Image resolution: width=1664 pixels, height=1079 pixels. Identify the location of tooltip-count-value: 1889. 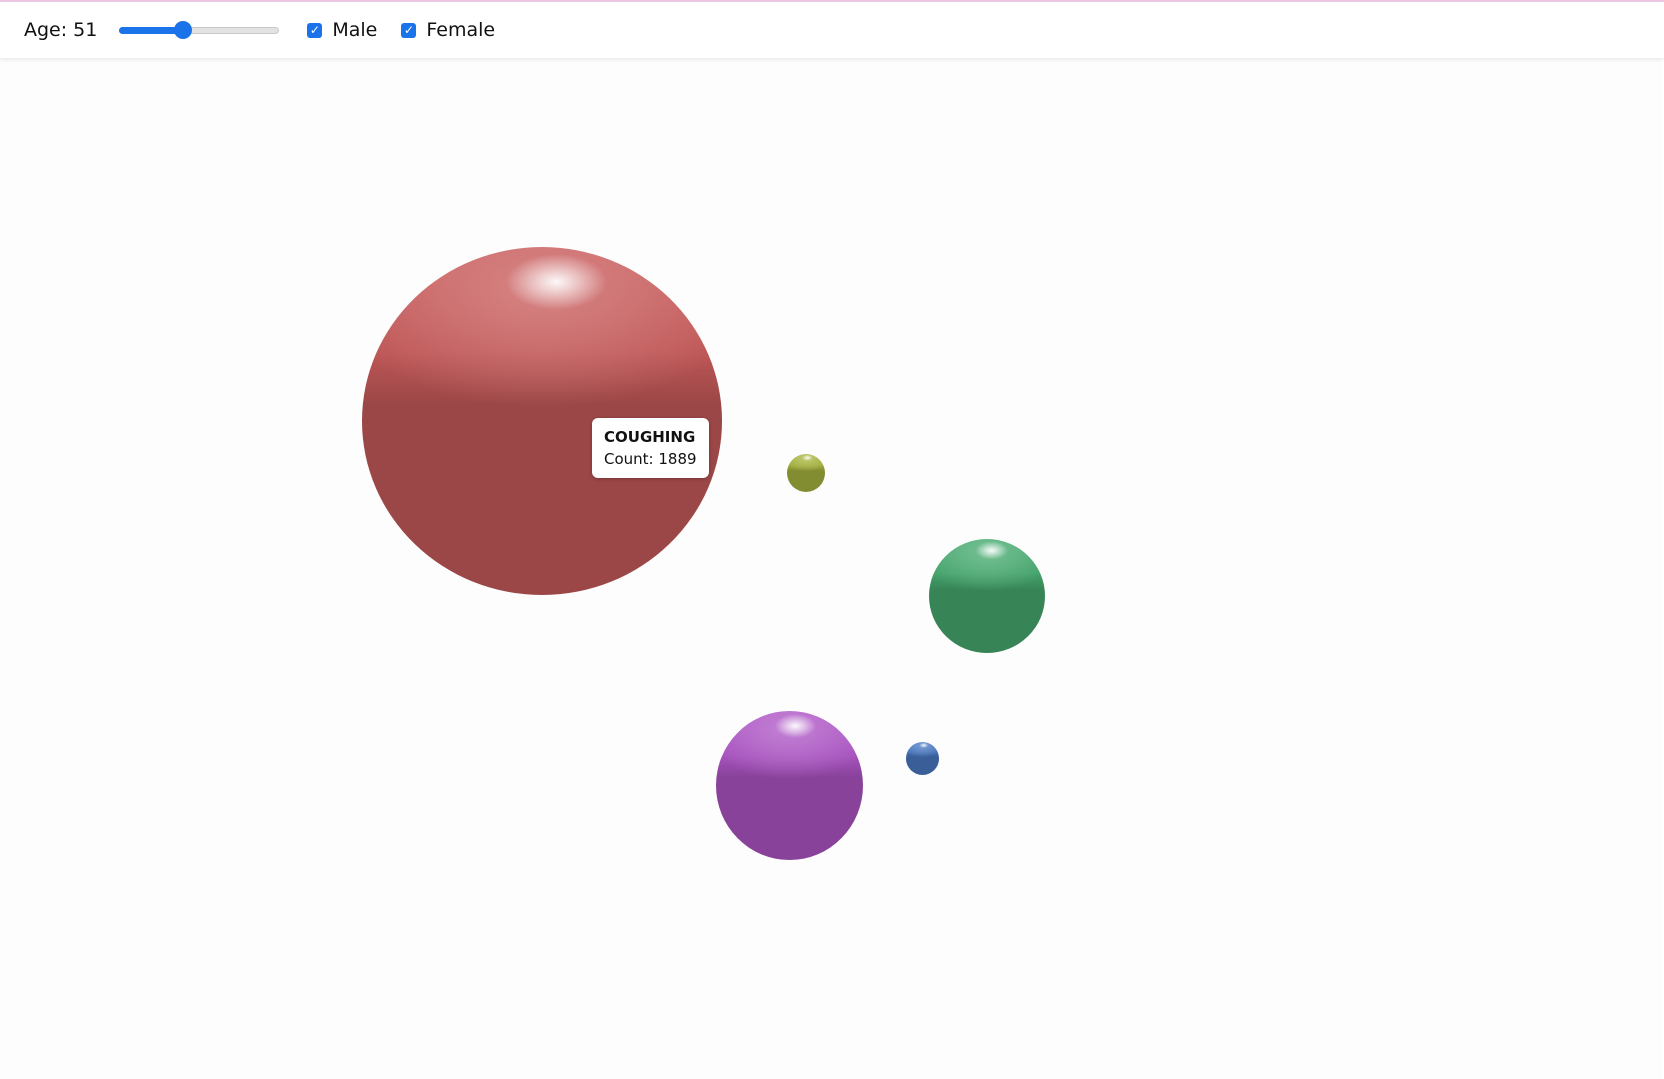
(677, 459).